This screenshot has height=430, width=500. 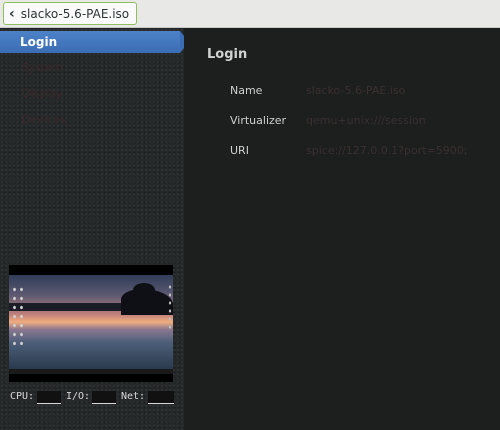 What do you see at coordinates (42, 67) in the screenshot?
I see `sidebar-item-system: System` at bounding box center [42, 67].